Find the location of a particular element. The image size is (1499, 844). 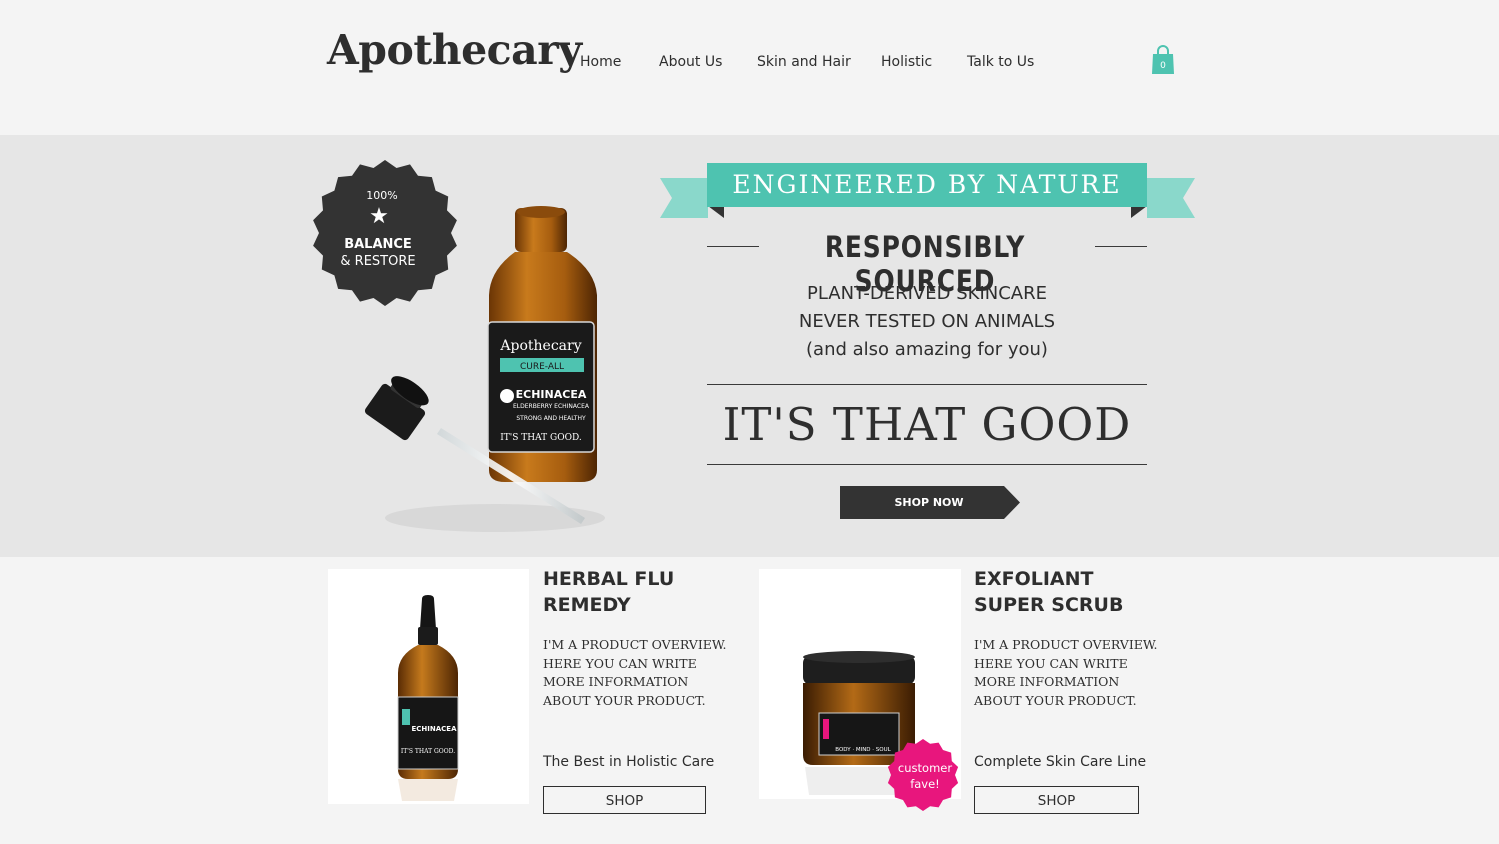

shop-now-label: SHOP NOW is located at coordinates (929, 502).